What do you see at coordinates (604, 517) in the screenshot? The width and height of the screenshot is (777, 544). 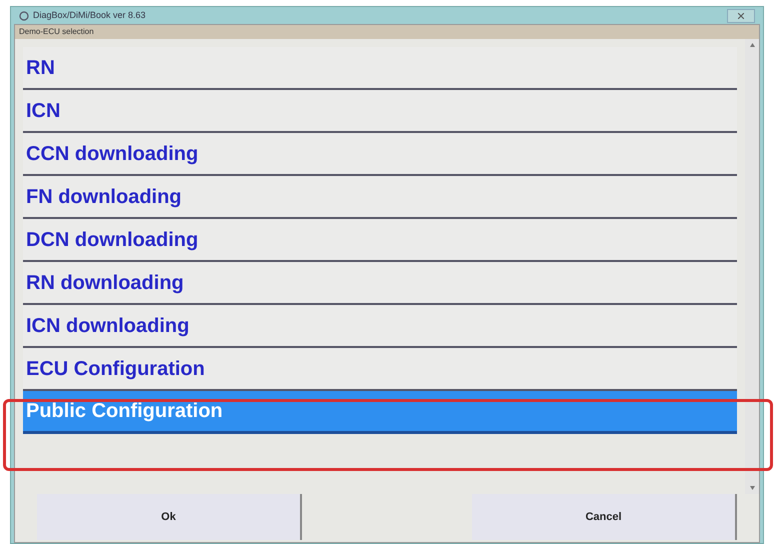 I see `cancel-button: Cancel` at bounding box center [604, 517].